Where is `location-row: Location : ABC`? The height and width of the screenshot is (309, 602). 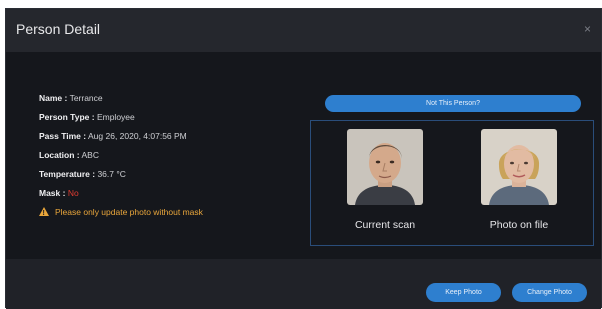
location-row: Location : ABC is located at coordinates (121, 158).